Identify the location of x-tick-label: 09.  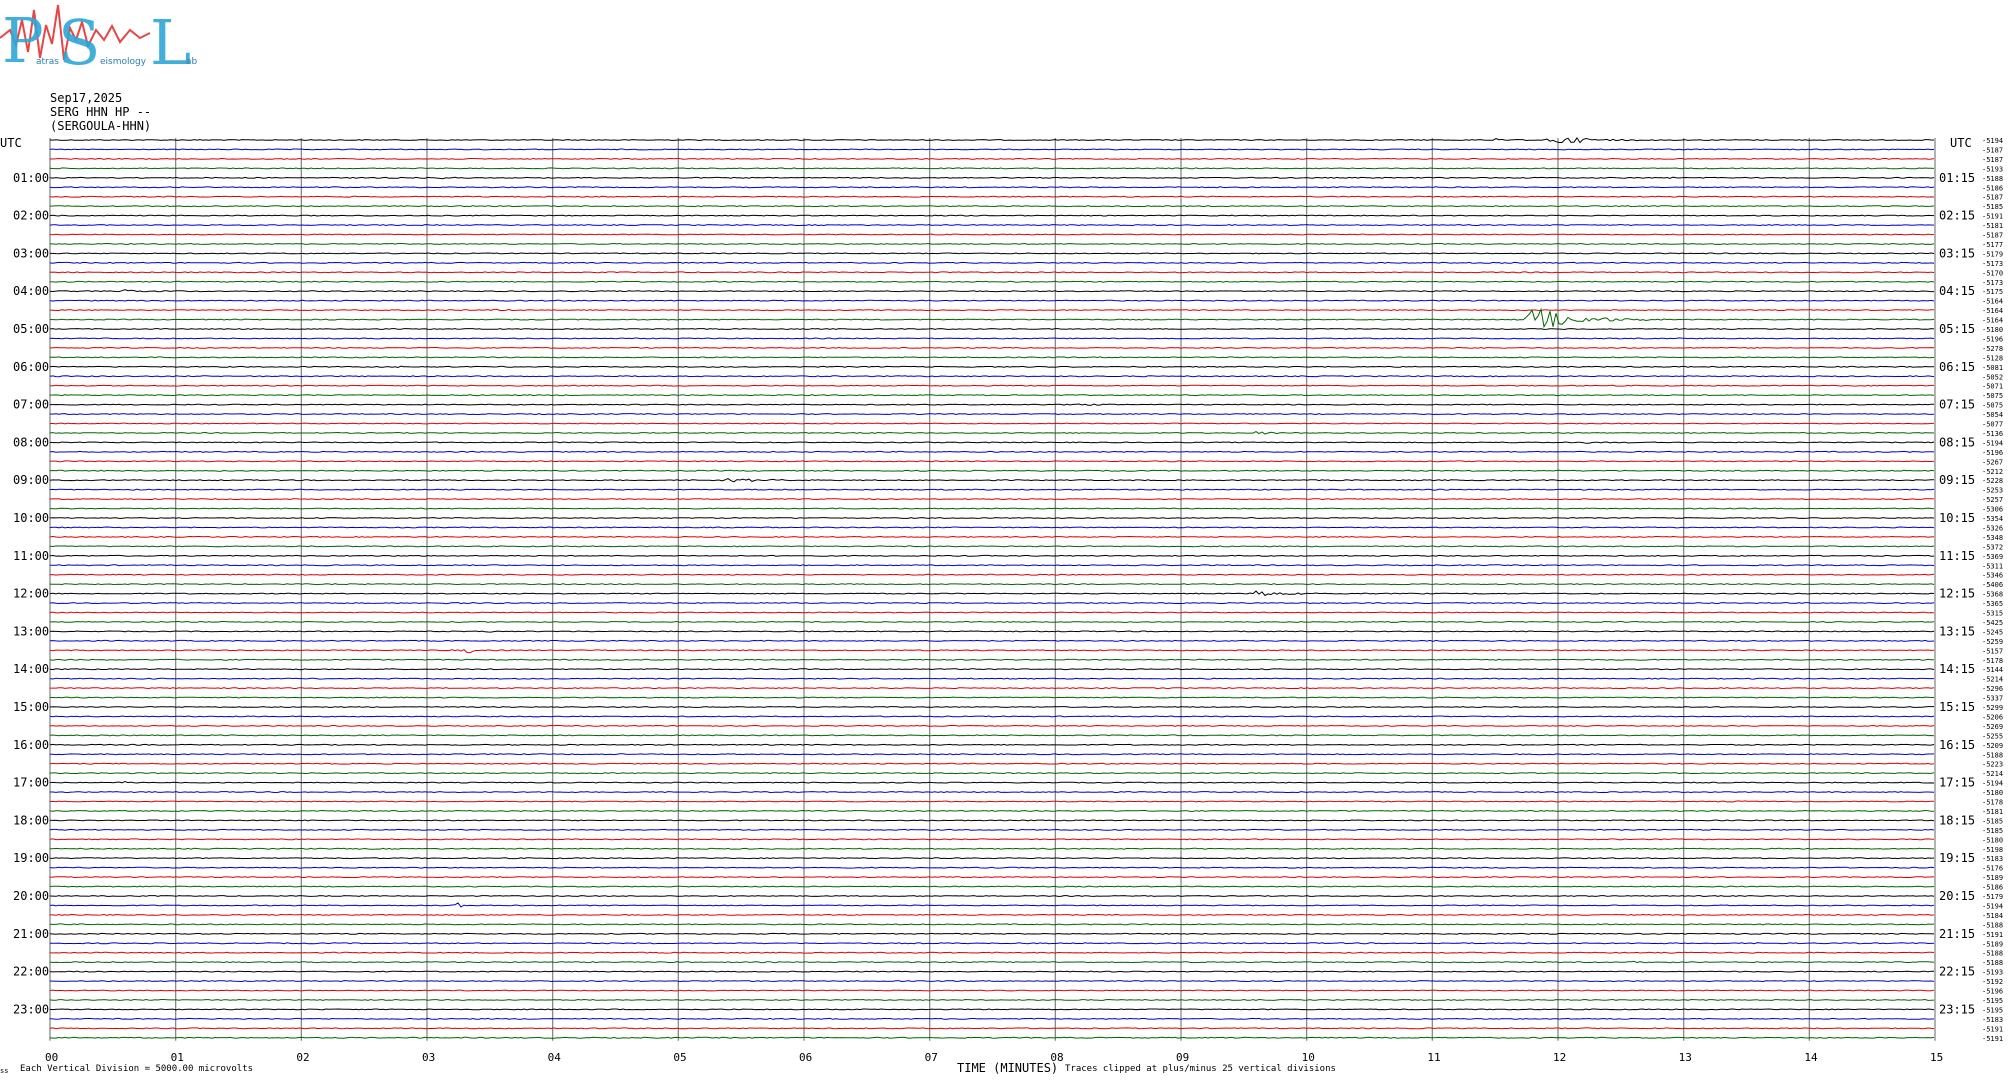
(1182, 1057).